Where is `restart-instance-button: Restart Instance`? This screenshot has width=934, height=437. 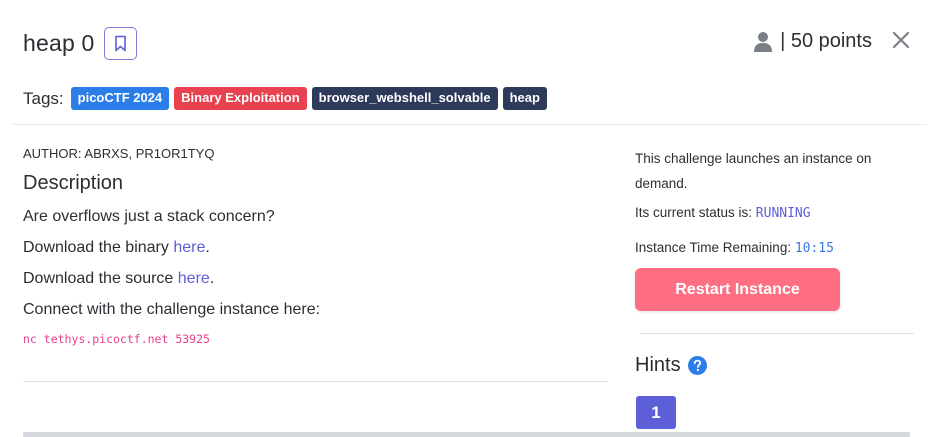
restart-instance-button: Restart Instance is located at coordinates (737, 289).